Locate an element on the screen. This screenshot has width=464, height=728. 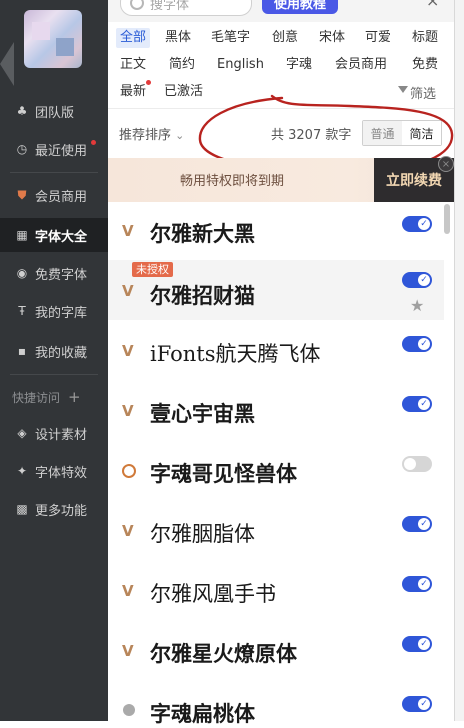
avatar is located at coordinates (53, 39).